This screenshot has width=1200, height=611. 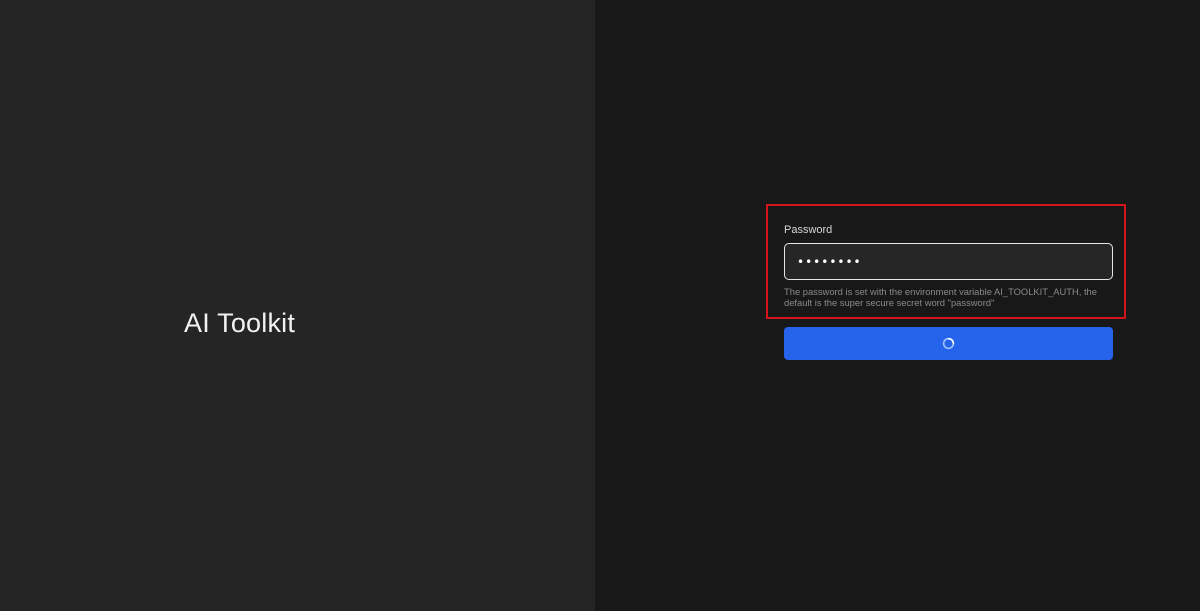 I want to click on password-input, so click(x=948, y=261).